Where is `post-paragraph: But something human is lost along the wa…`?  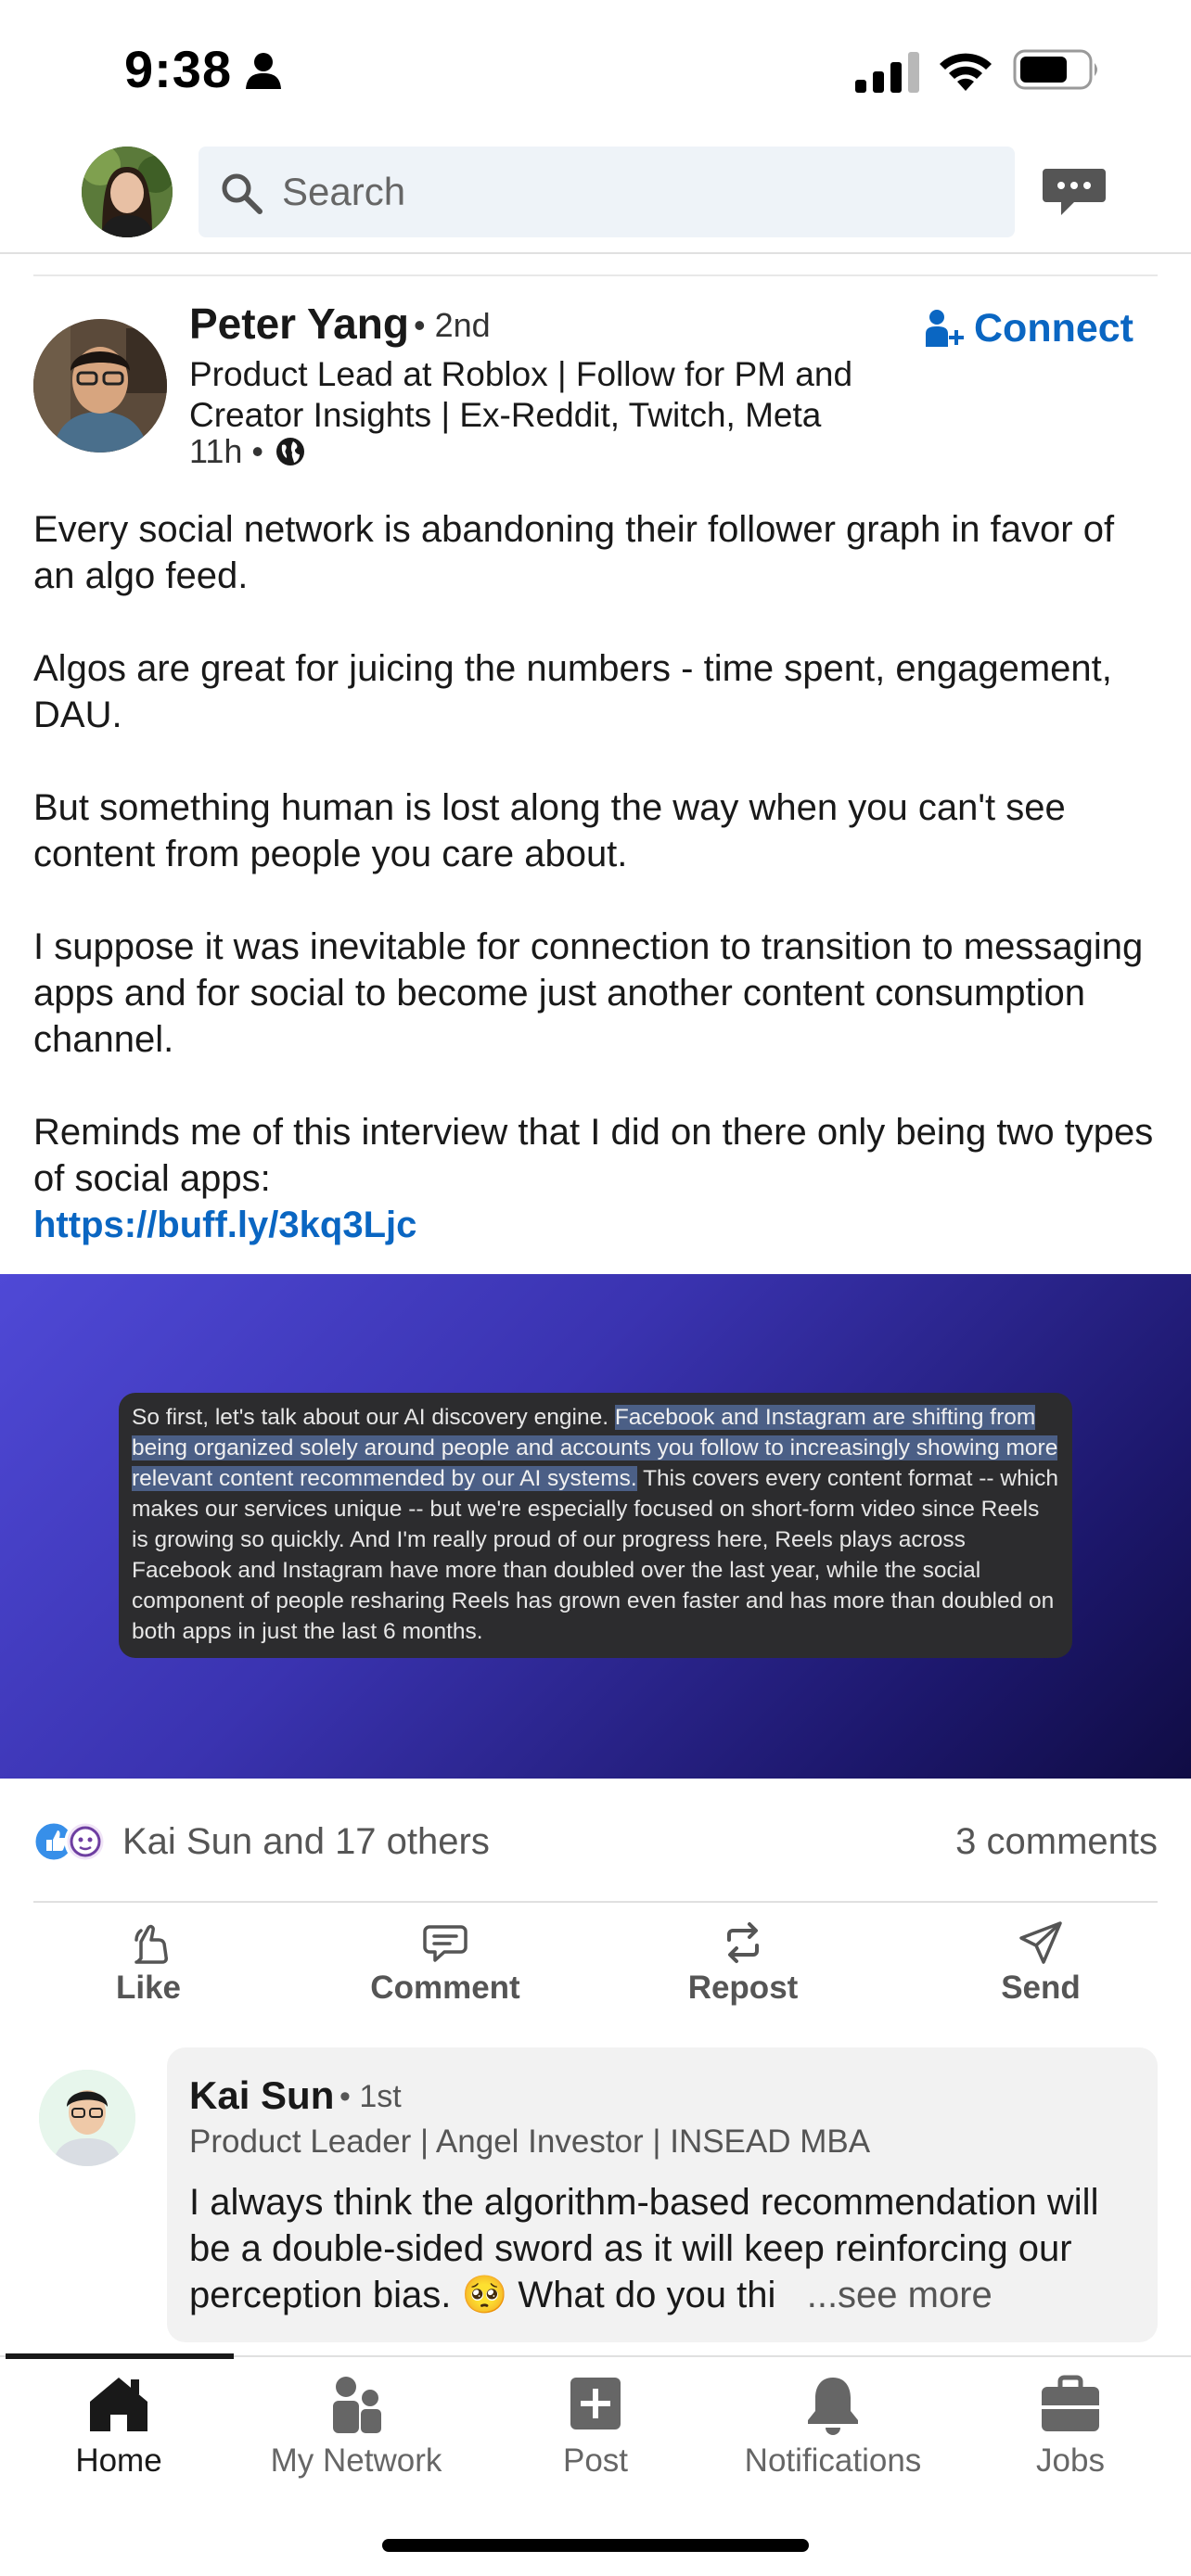 post-paragraph: But something human is lost along the wa… is located at coordinates (549, 830).